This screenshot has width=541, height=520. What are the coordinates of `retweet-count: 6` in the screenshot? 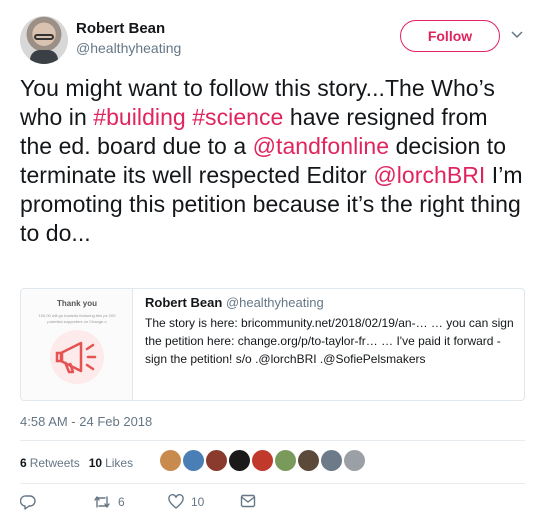 It's located at (121, 502).